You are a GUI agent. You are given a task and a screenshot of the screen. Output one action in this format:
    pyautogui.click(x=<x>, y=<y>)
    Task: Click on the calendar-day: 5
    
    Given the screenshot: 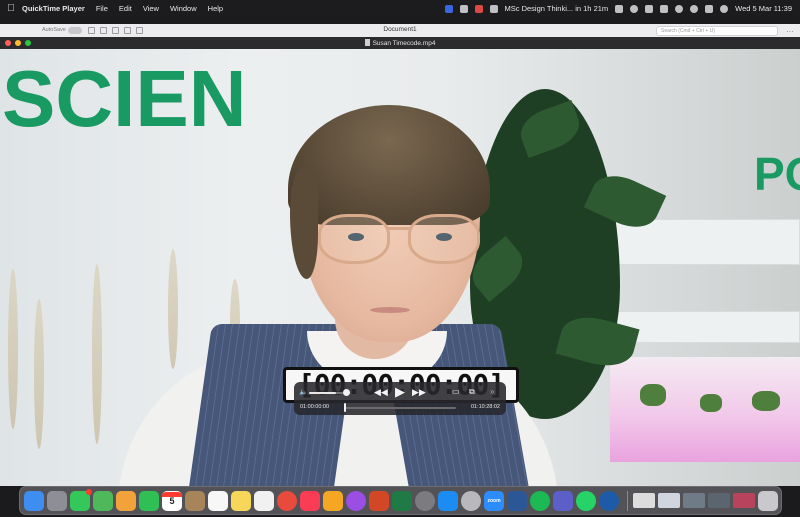 What is the action you would take?
    pyautogui.click(x=172, y=500)
    